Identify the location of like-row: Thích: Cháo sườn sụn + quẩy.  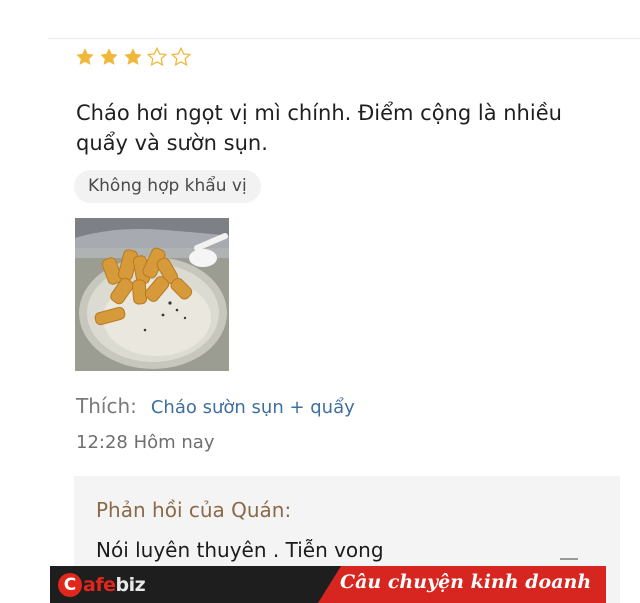
(215, 406).